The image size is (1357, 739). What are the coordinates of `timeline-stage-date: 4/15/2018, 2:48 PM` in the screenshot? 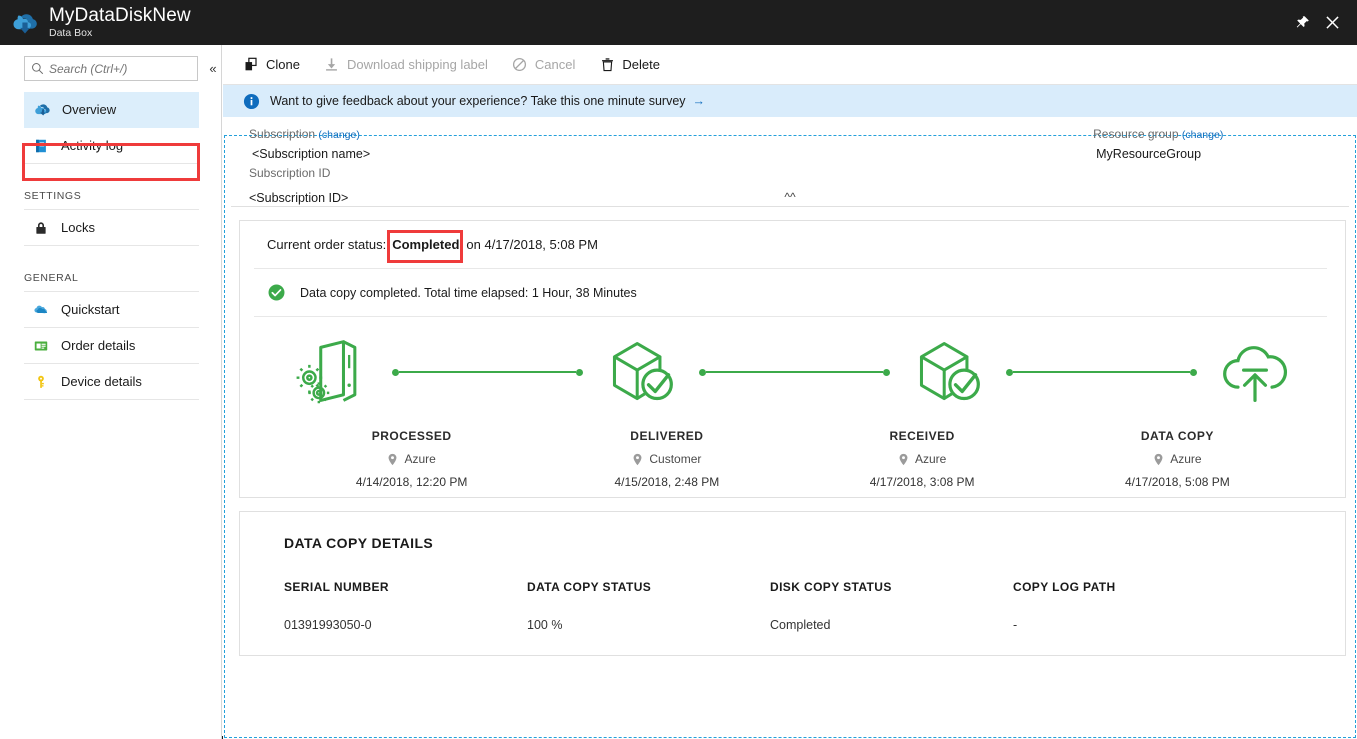 It's located at (667, 482).